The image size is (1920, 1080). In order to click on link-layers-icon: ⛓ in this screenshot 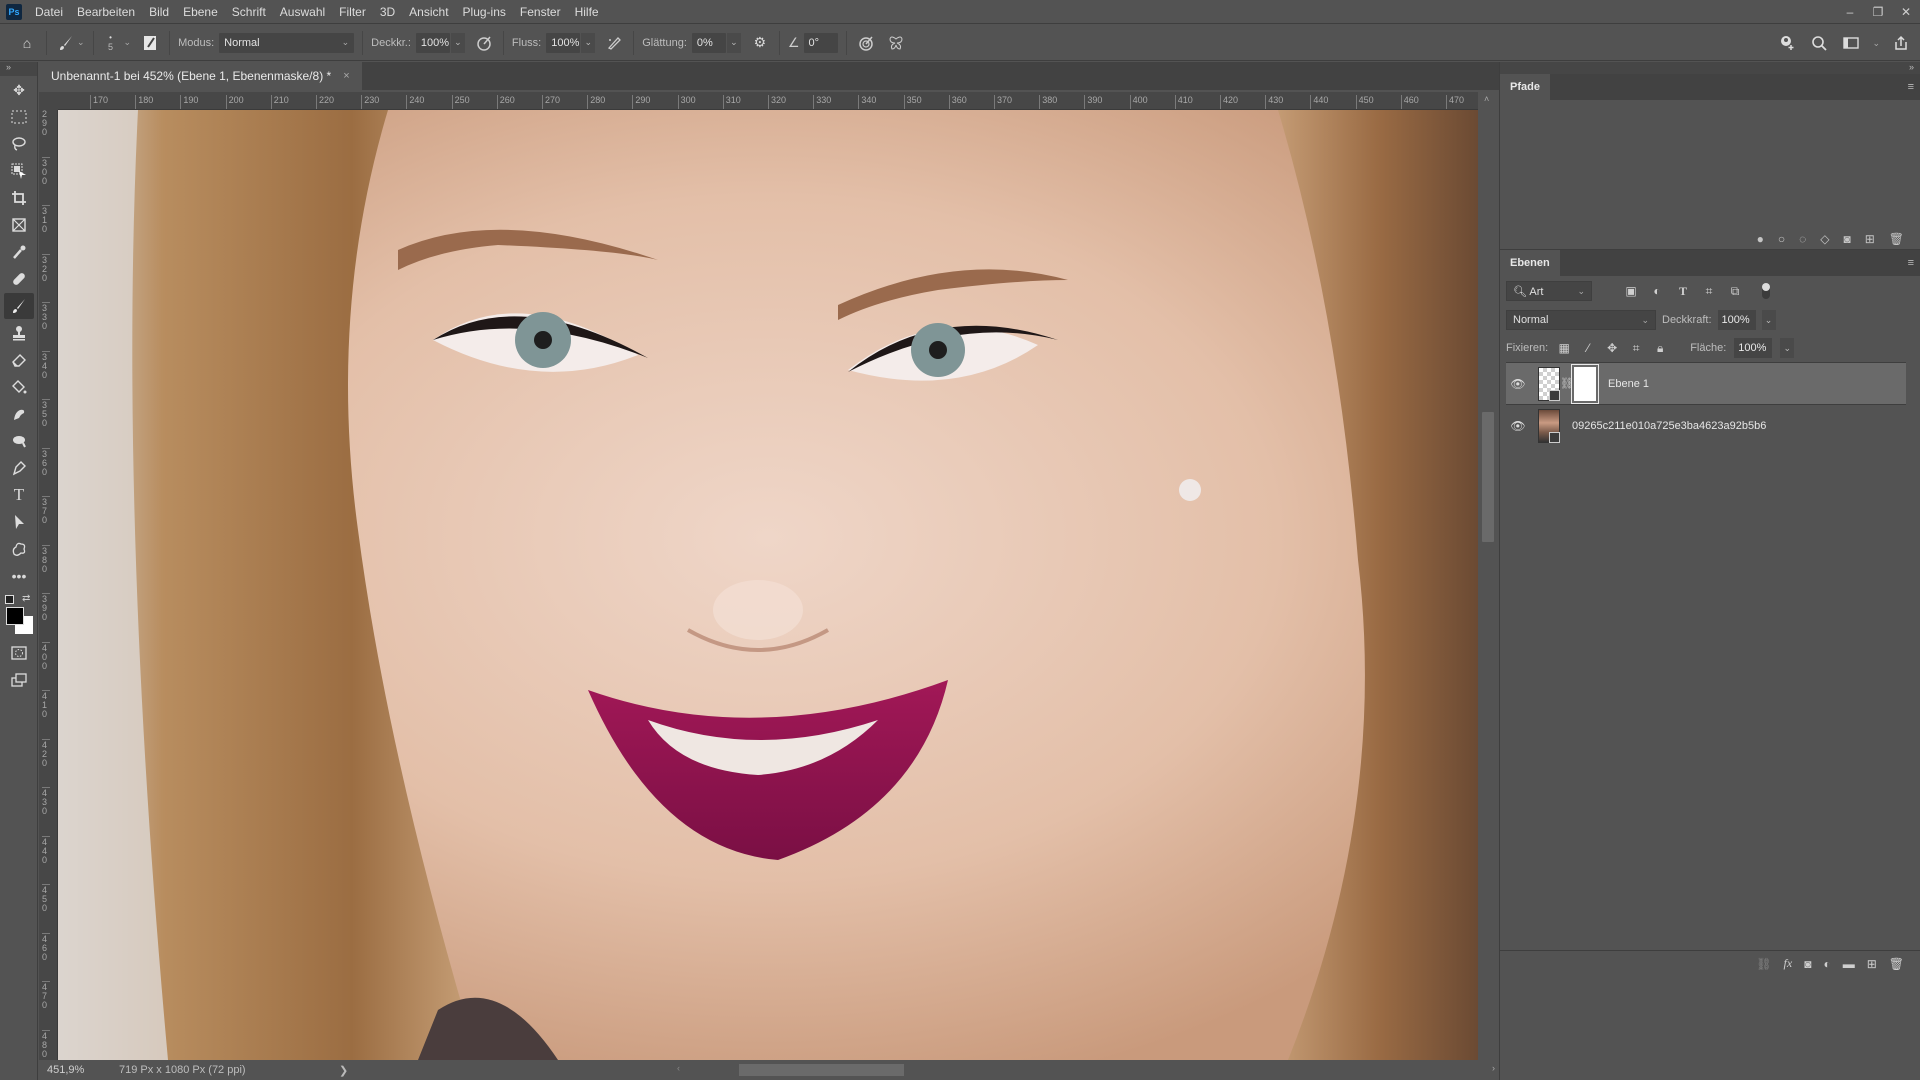, I will do `click(1763, 964)`.